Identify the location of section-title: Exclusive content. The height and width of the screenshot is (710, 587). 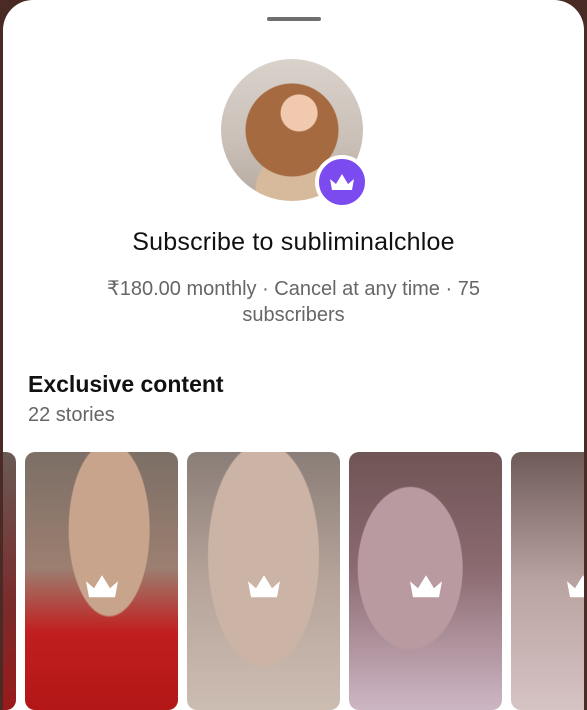
(126, 384).